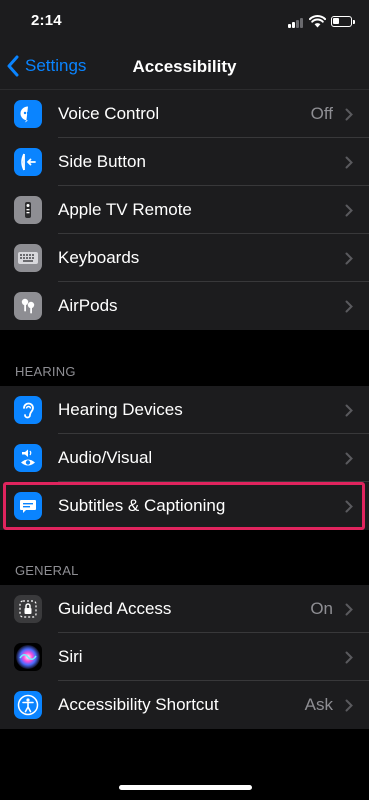  Describe the element at coordinates (109, 113) in the screenshot. I see `row-label: Voice Control` at that location.